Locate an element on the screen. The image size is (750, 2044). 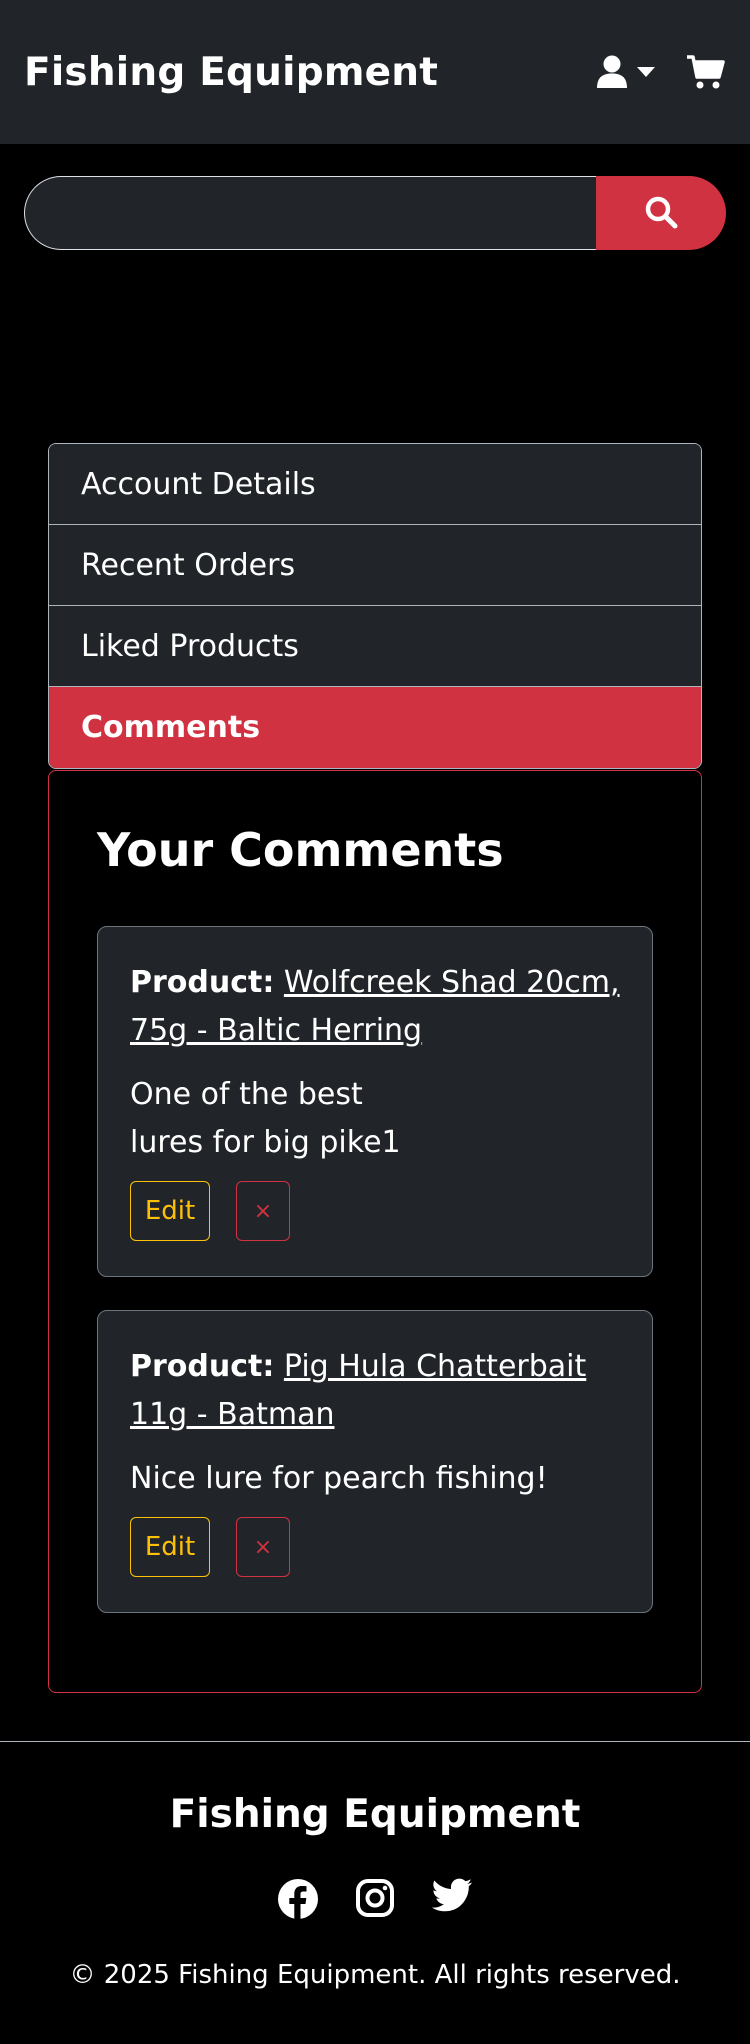
header-actions is located at coordinates (660, 72).